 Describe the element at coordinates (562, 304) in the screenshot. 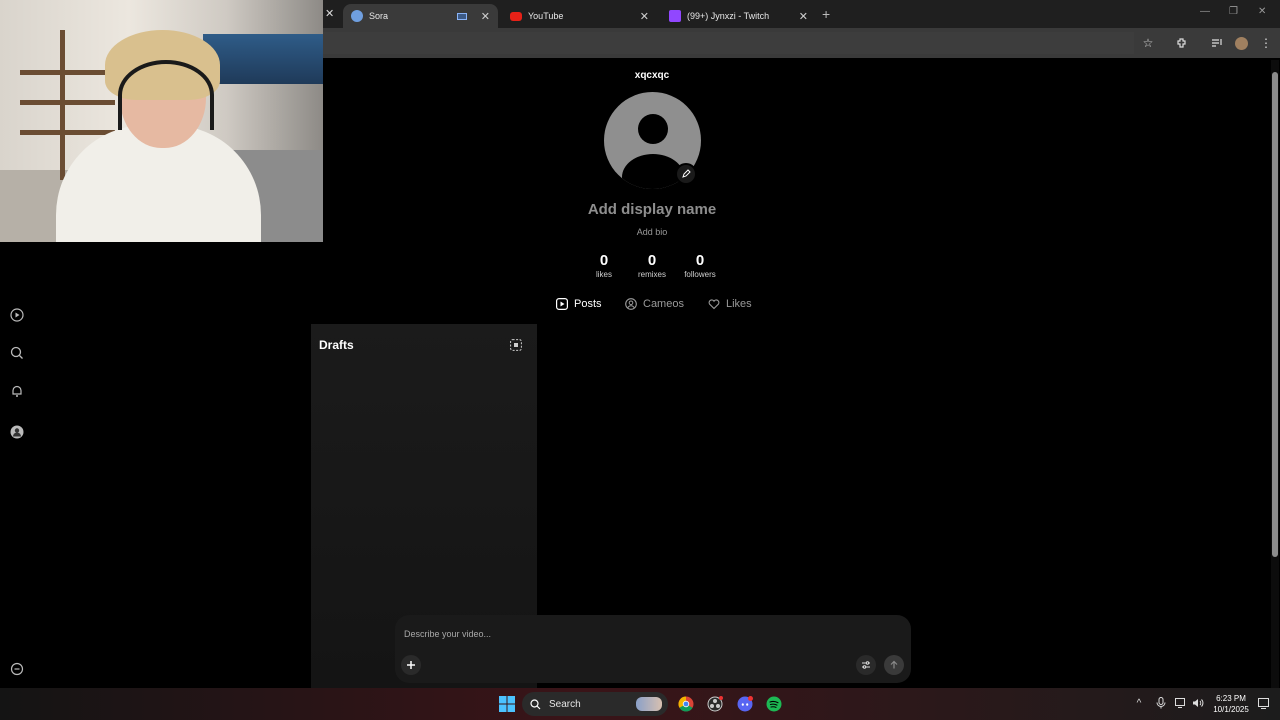

I see `play-square-icon` at that location.